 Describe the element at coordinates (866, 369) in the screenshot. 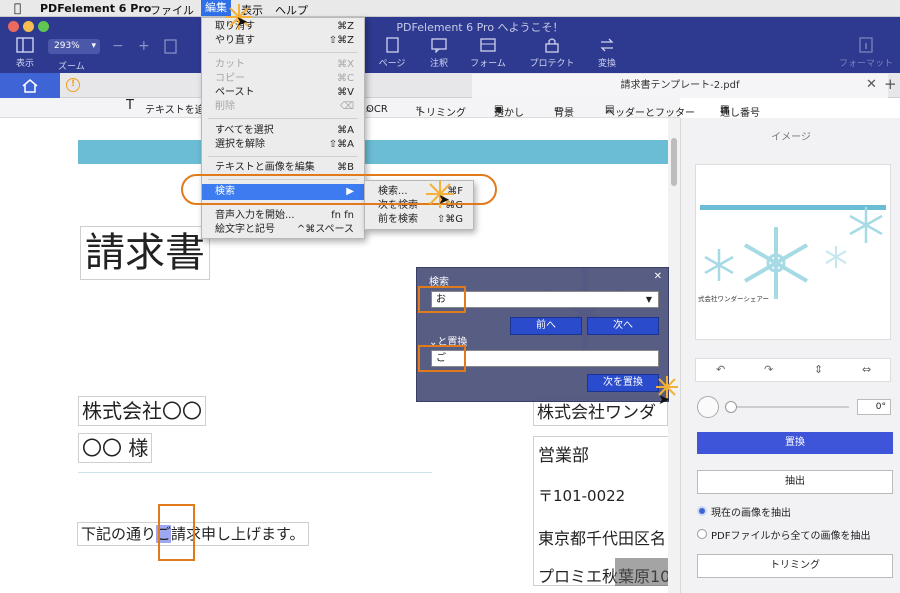

I see `flip-horizontal-icon: ⇔` at that location.